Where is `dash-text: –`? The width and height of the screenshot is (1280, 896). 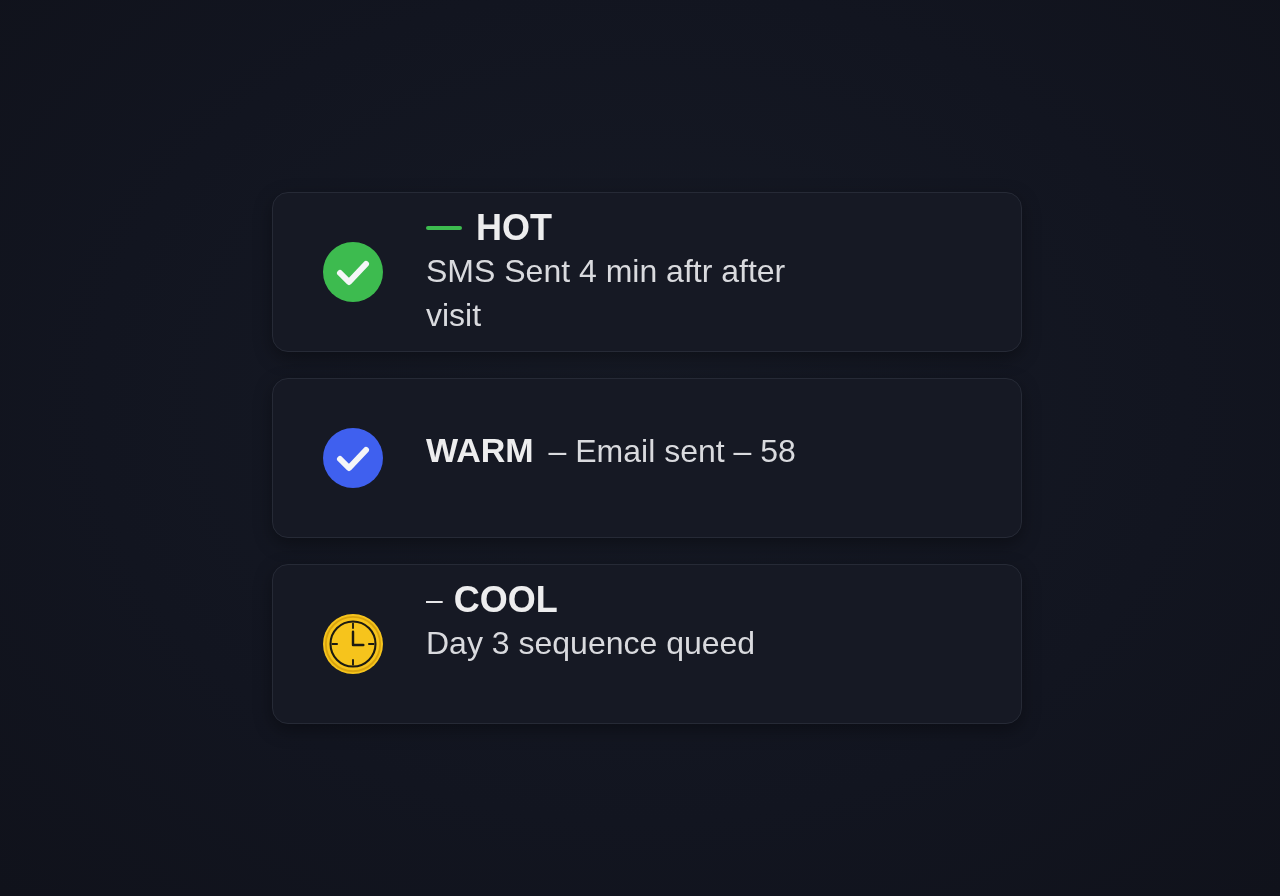 dash-text: – is located at coordinates (434, 600).